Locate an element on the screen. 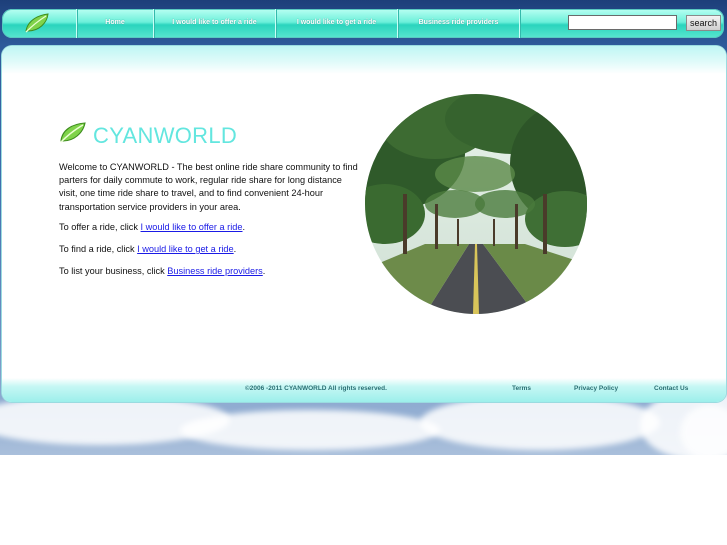 The image size is (727, 545). footer-terms-link: Terms is located at coordinates (521, 388).